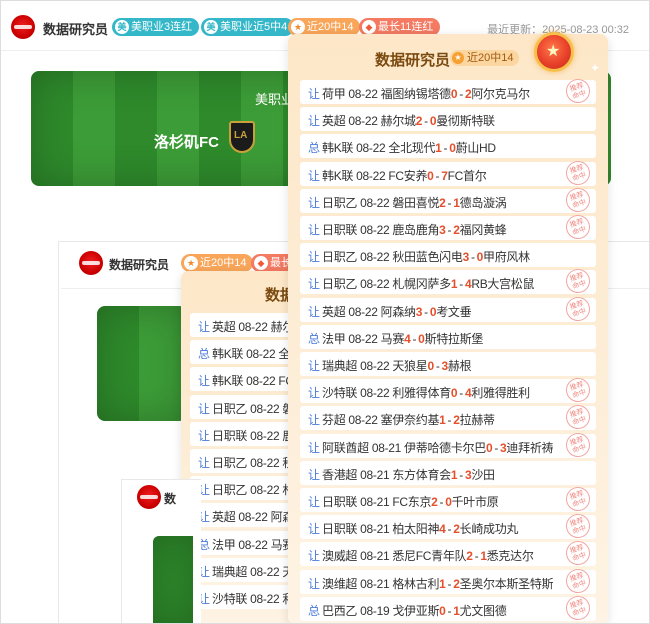  I want to click on match-home: 澳维超 08-21 格林古利, so click(381, 583).